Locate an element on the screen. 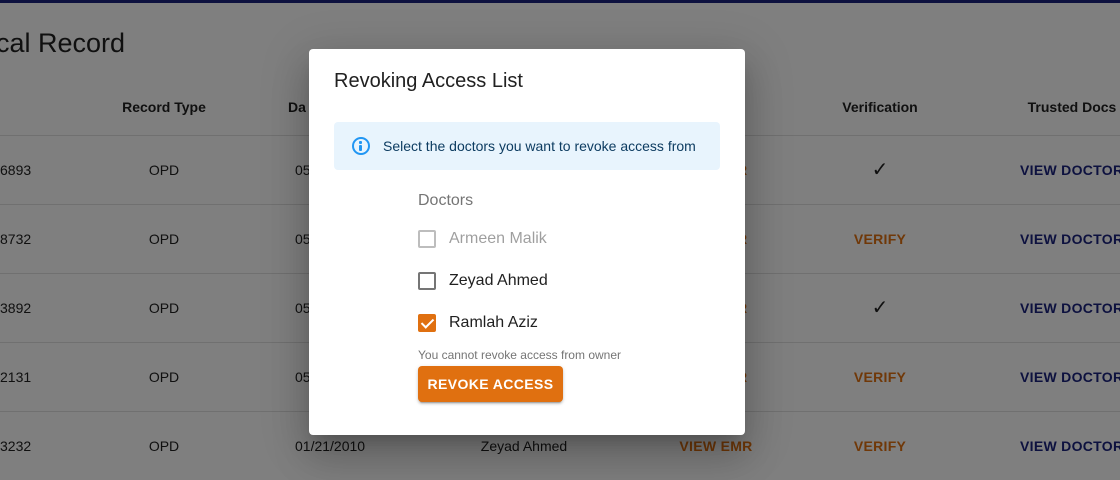 The width and height of the screenshot is (1120, 480). doctor-option-armeen-malik: Armeen Malik is located at coordinates (482, 239).